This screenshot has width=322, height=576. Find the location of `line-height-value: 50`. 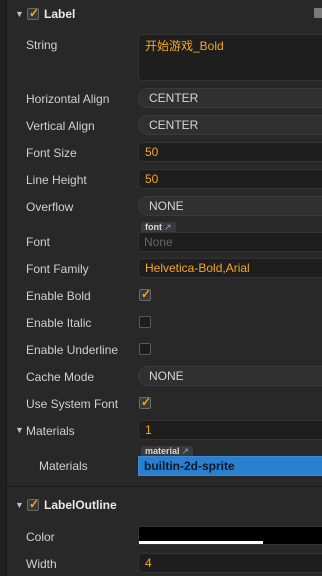

line-height-value: 50 is located at coordinates (152, 179).